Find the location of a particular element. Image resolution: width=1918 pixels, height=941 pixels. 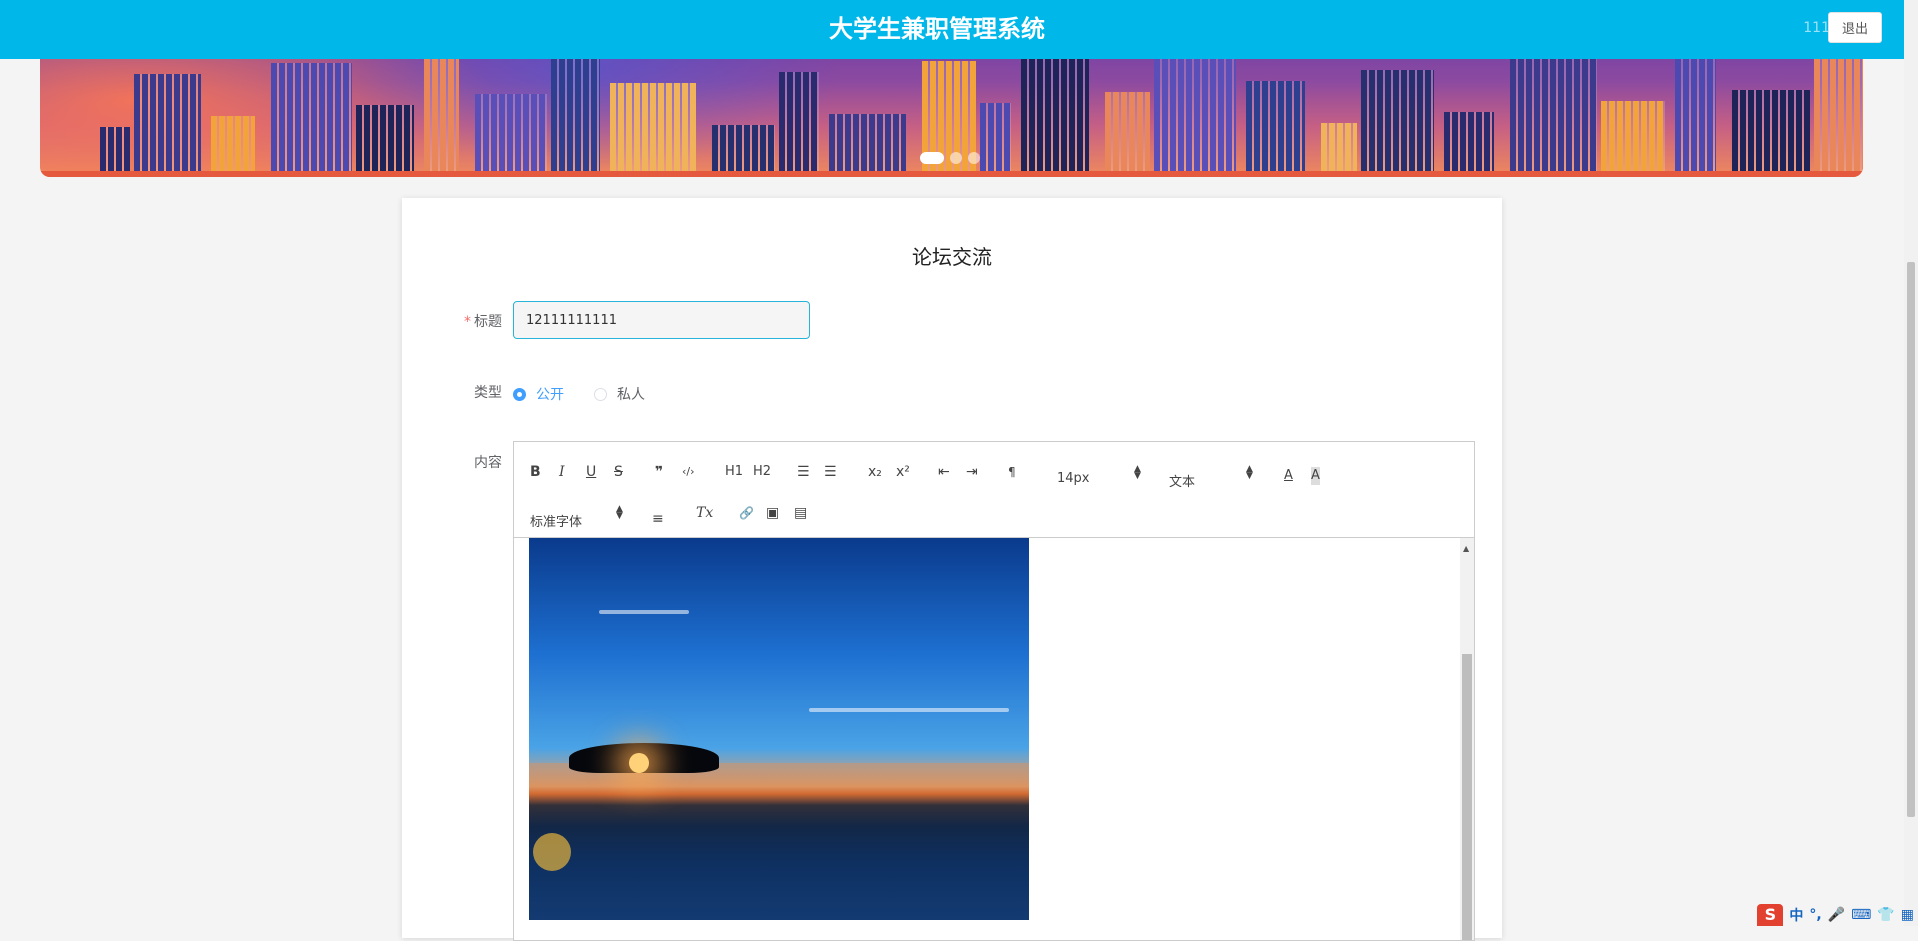

cursor-highlight is located at coordinates (552, 852).